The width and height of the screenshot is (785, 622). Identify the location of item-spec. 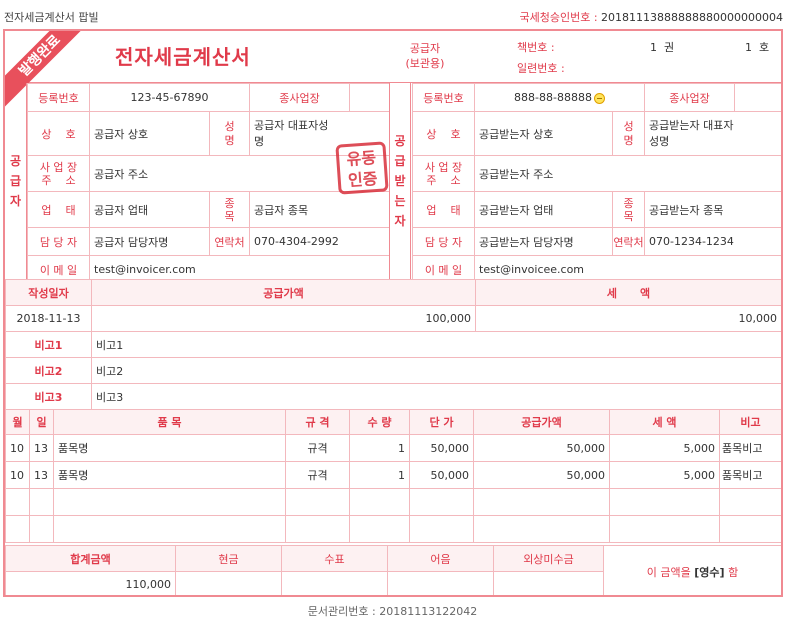
(317, 502).